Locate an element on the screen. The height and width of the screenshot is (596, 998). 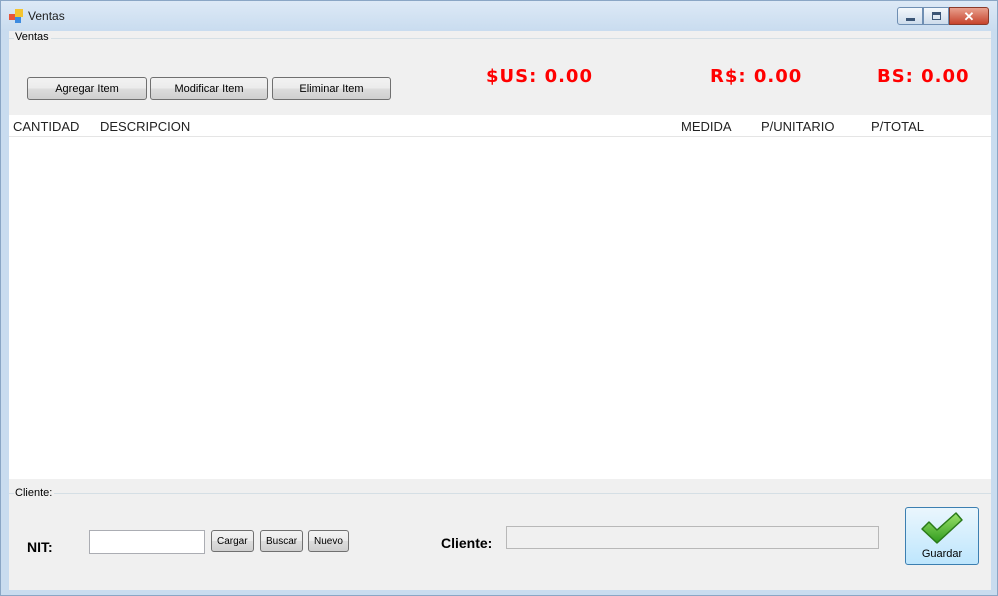
column-p-total: P/TOTAL is located at coordinates (897, 126).